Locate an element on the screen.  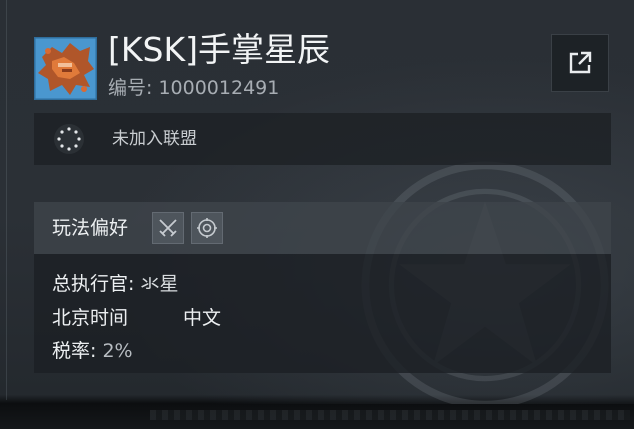
playstyle-header: 玩法偏好 is located at coordinates (322, 228).